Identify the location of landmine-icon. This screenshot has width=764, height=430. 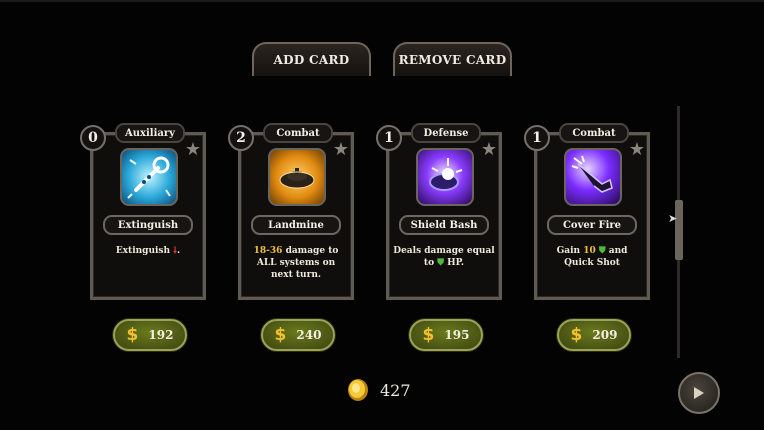
(297, 177).